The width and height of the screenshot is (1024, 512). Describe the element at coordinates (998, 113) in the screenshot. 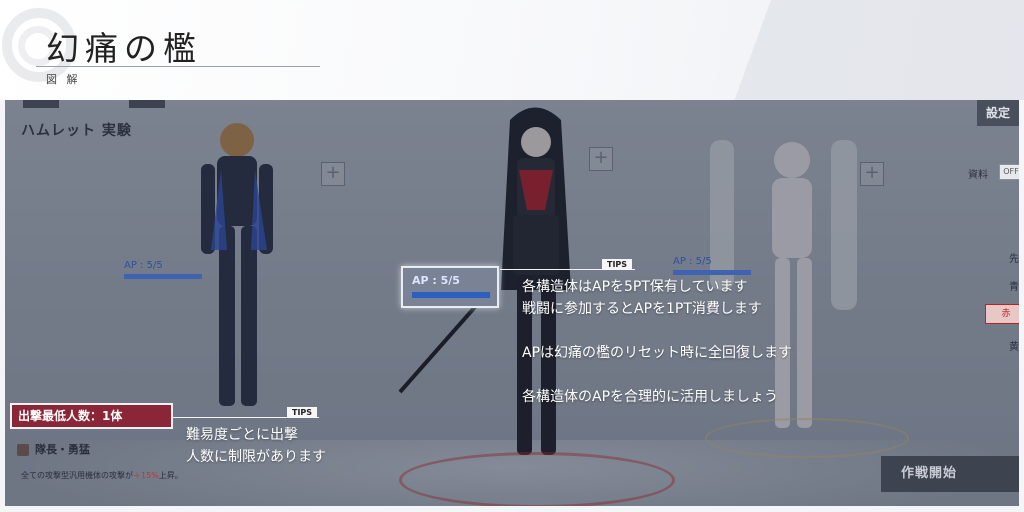

I see `settings-button: 設定` at that location.